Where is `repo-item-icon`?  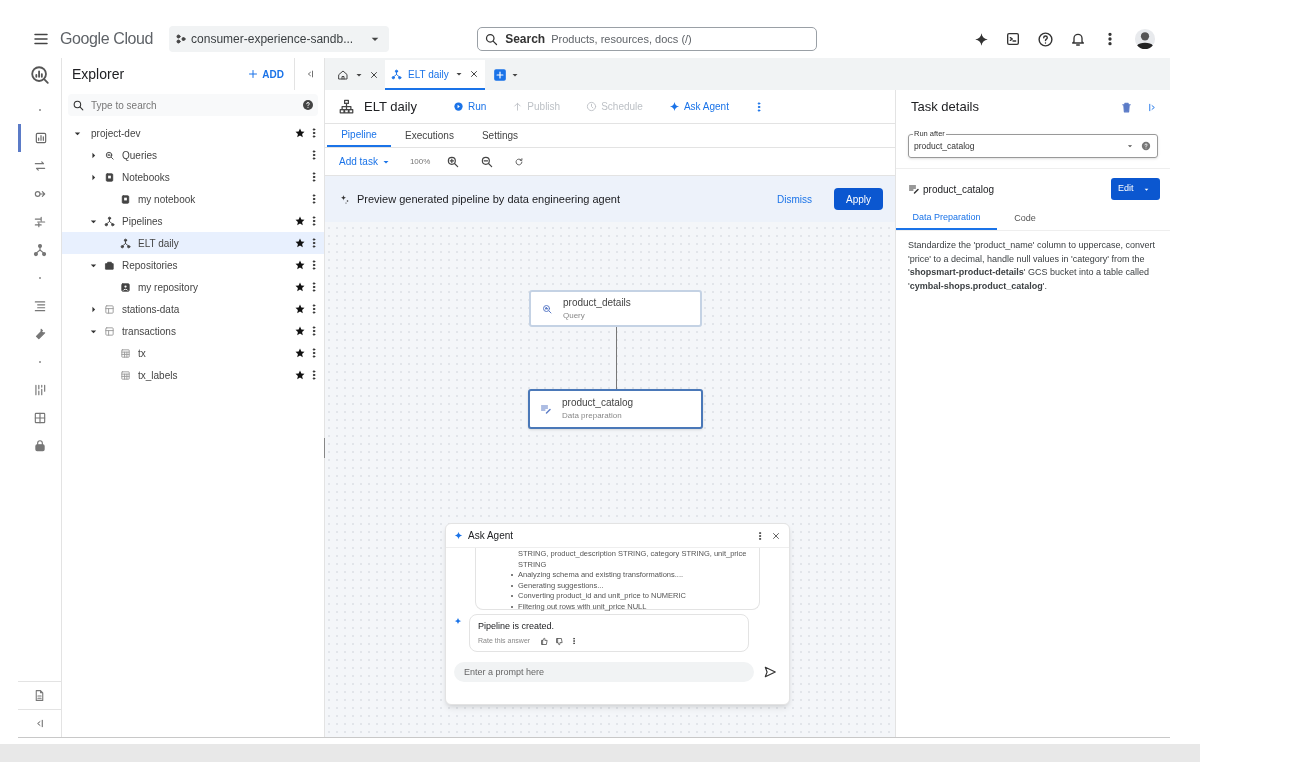 repo-item-icon is located at coordinates (125, 287).